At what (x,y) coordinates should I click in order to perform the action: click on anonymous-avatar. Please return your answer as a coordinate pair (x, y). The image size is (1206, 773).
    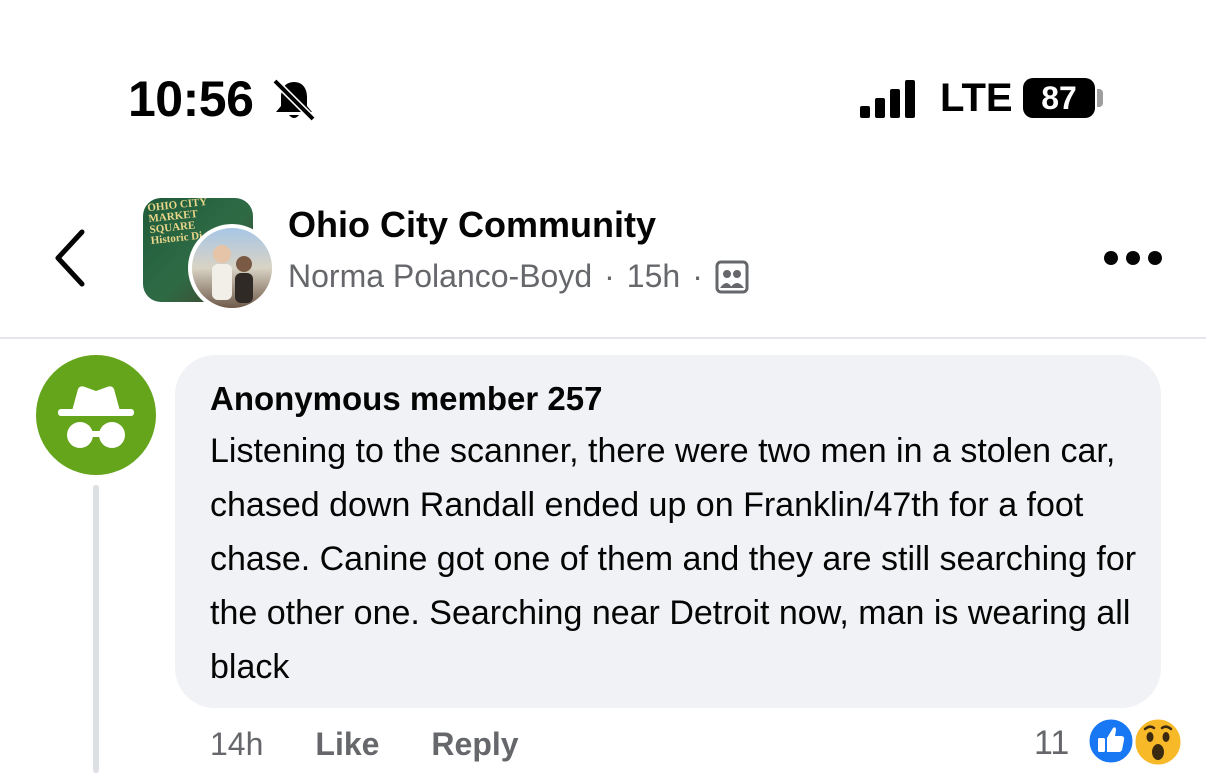
    Looking at the image, I should click on (96, 415).